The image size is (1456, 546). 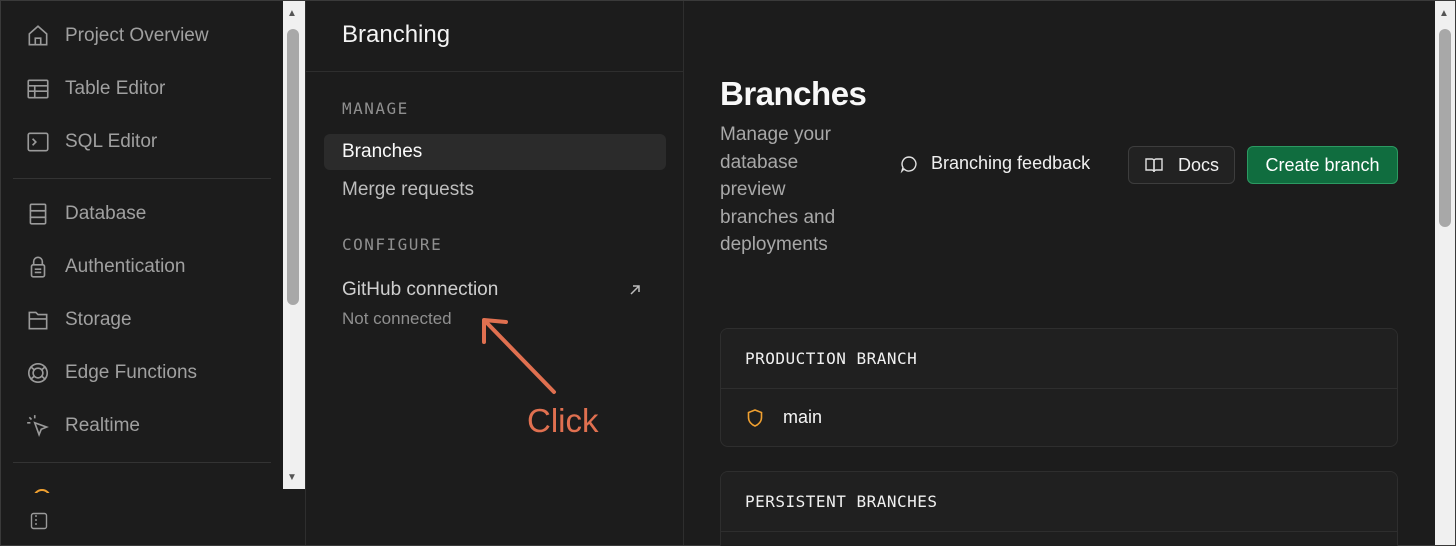 I want to click on annotation-text: Click, so click(x=563, y=420).